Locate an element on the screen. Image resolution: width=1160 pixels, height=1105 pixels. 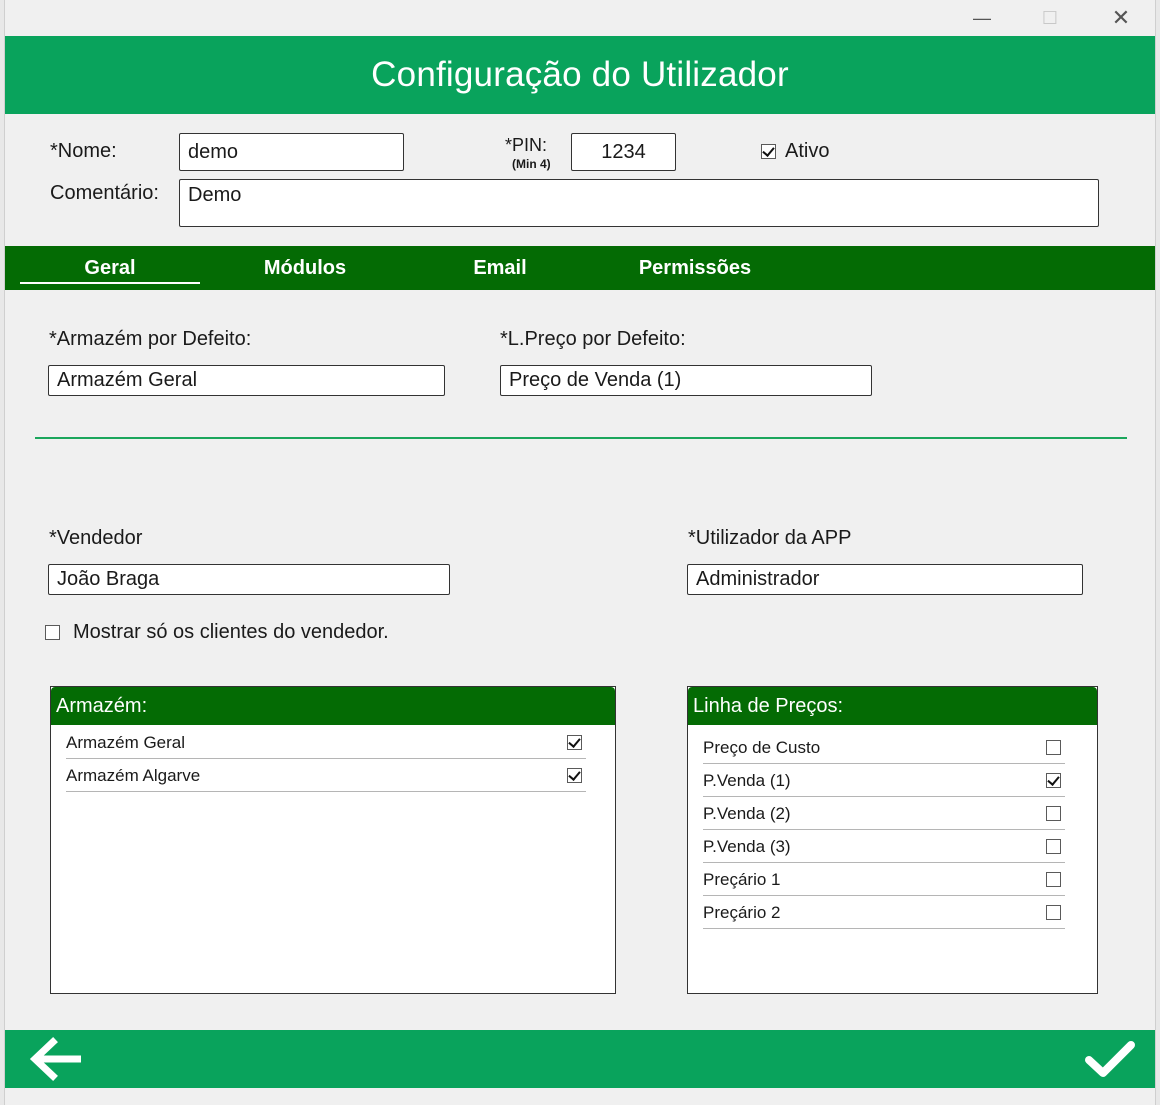
only-seller-clients-row: Mostrar só os clientes do vendedor. is located at coordinates (217, 632).